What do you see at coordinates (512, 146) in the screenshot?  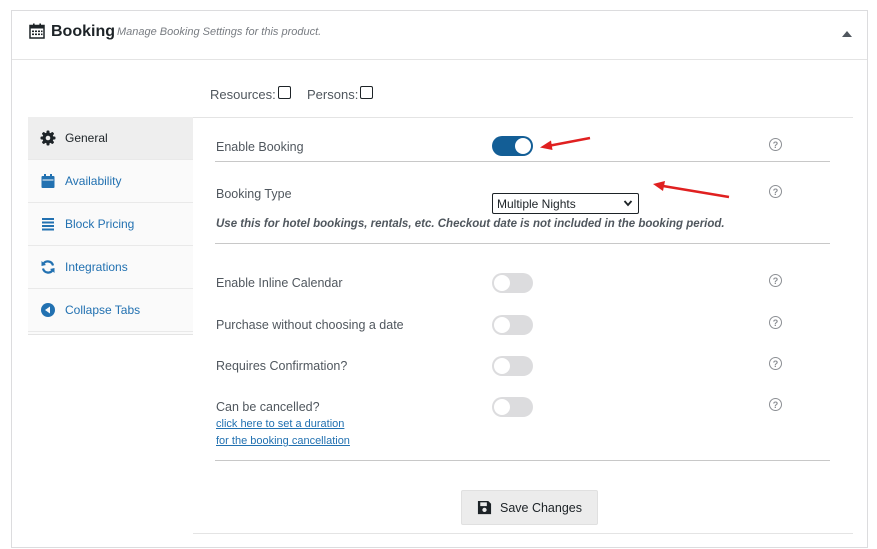 I see `enable-booking-toggle` at bounding box center [512, 146].